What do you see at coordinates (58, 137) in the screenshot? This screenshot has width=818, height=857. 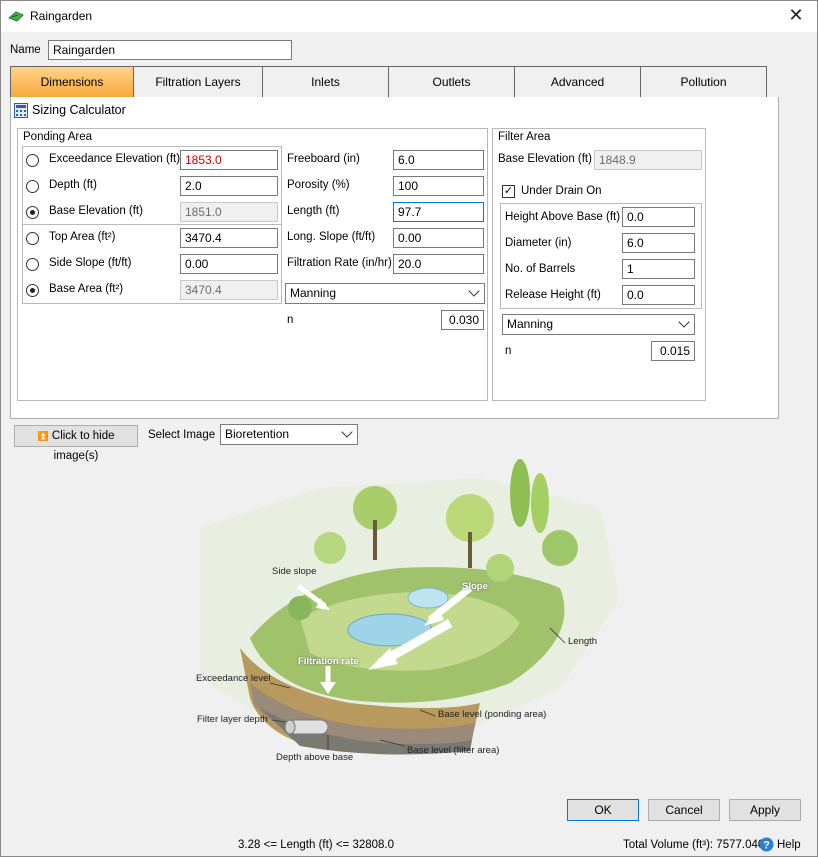 I see `ponding-area-title: Ponding Area` at bounding box center [58, 137].